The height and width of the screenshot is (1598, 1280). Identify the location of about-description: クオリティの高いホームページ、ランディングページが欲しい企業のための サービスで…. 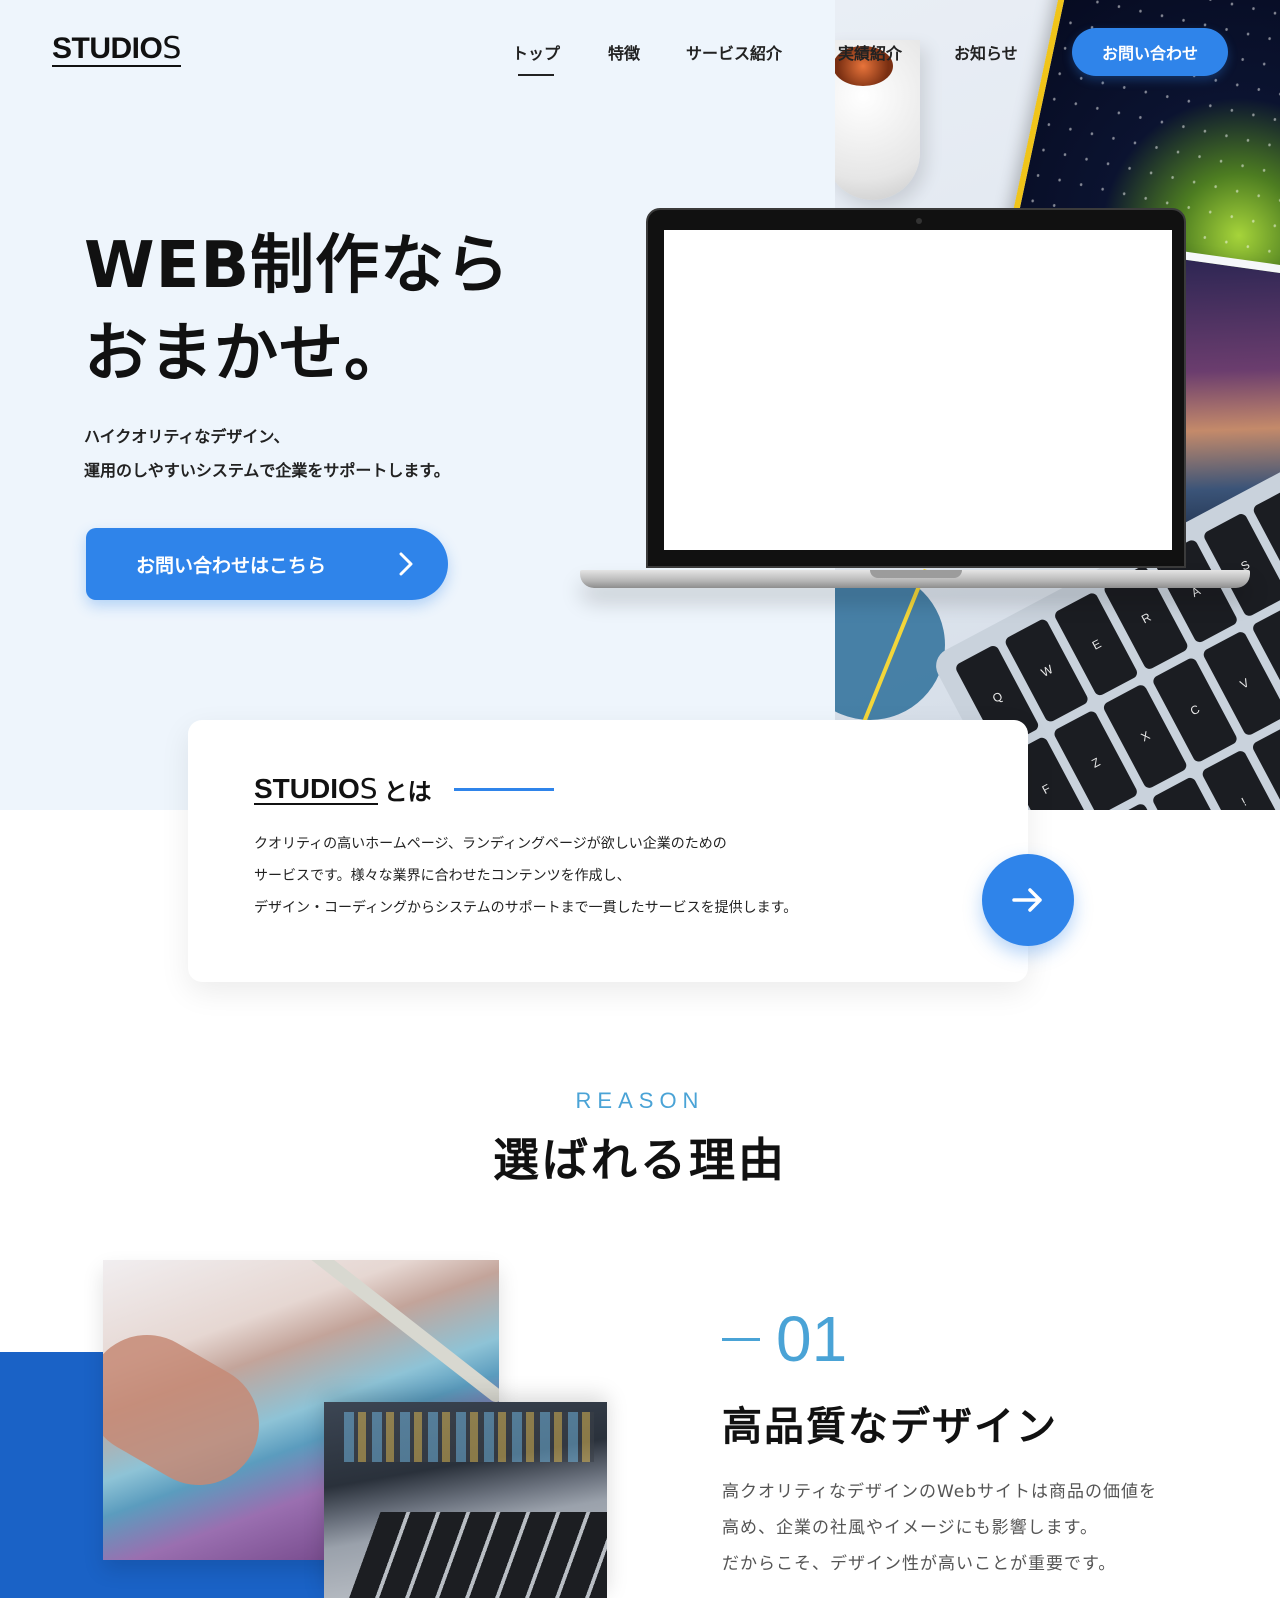
(526, 876).